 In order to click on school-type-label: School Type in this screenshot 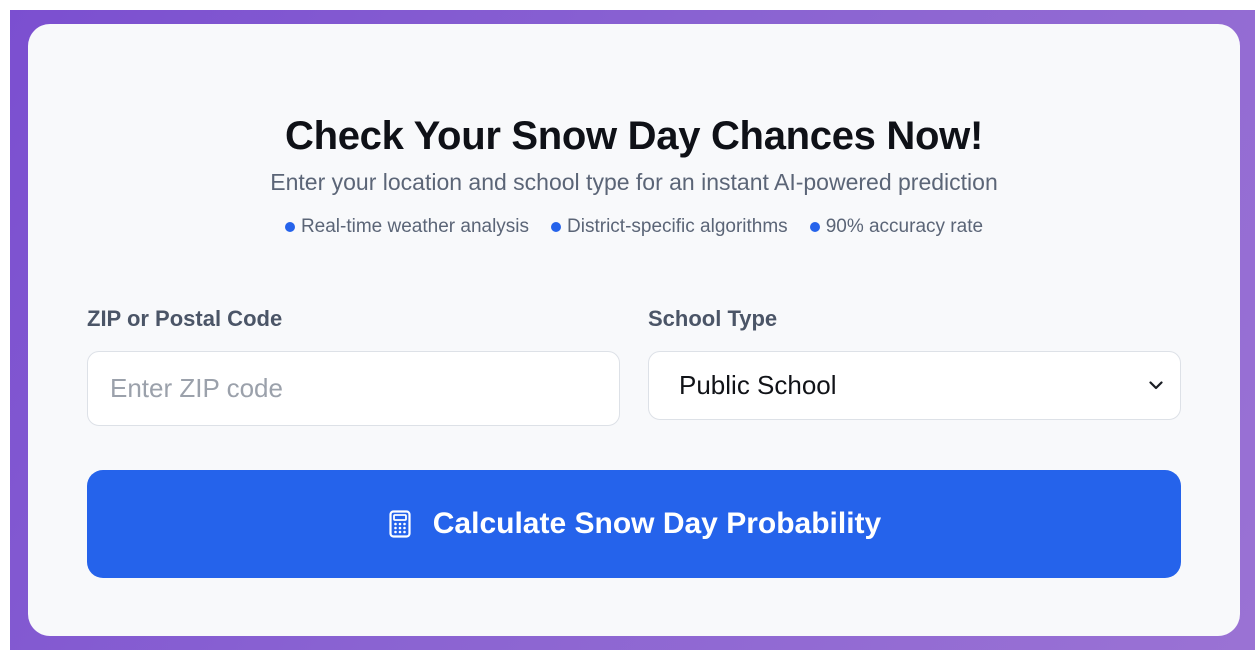, I will do `click(713, 318)`.